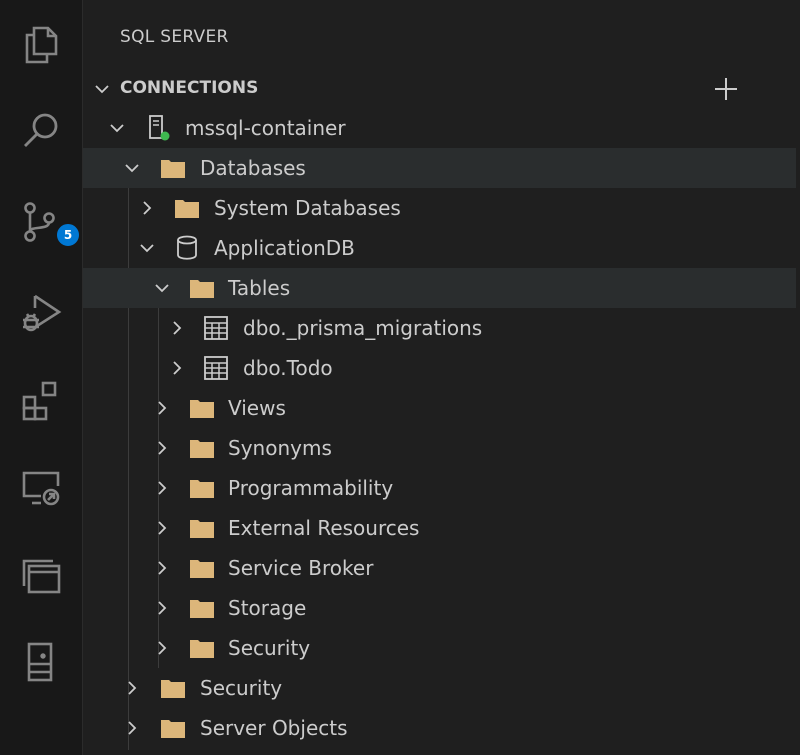 This screenshot has width=800, height=755. What do you see at coordinates (280, 448) in the screenshot?
I see `synonyms-label: Synonyms` at bounding box center [280, 448].